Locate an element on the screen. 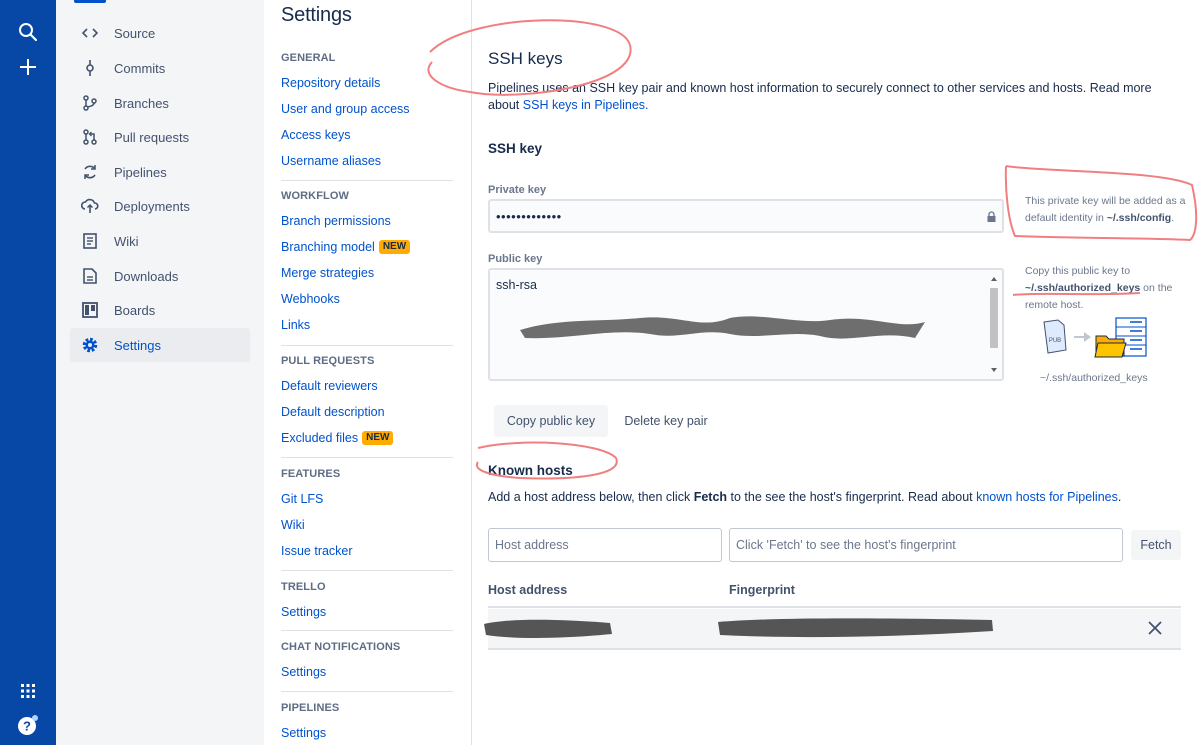 Image resolution: width=1200 pixels, height=745 pixels. link-trello-settings: Settings is located at coordinates (367, 612).